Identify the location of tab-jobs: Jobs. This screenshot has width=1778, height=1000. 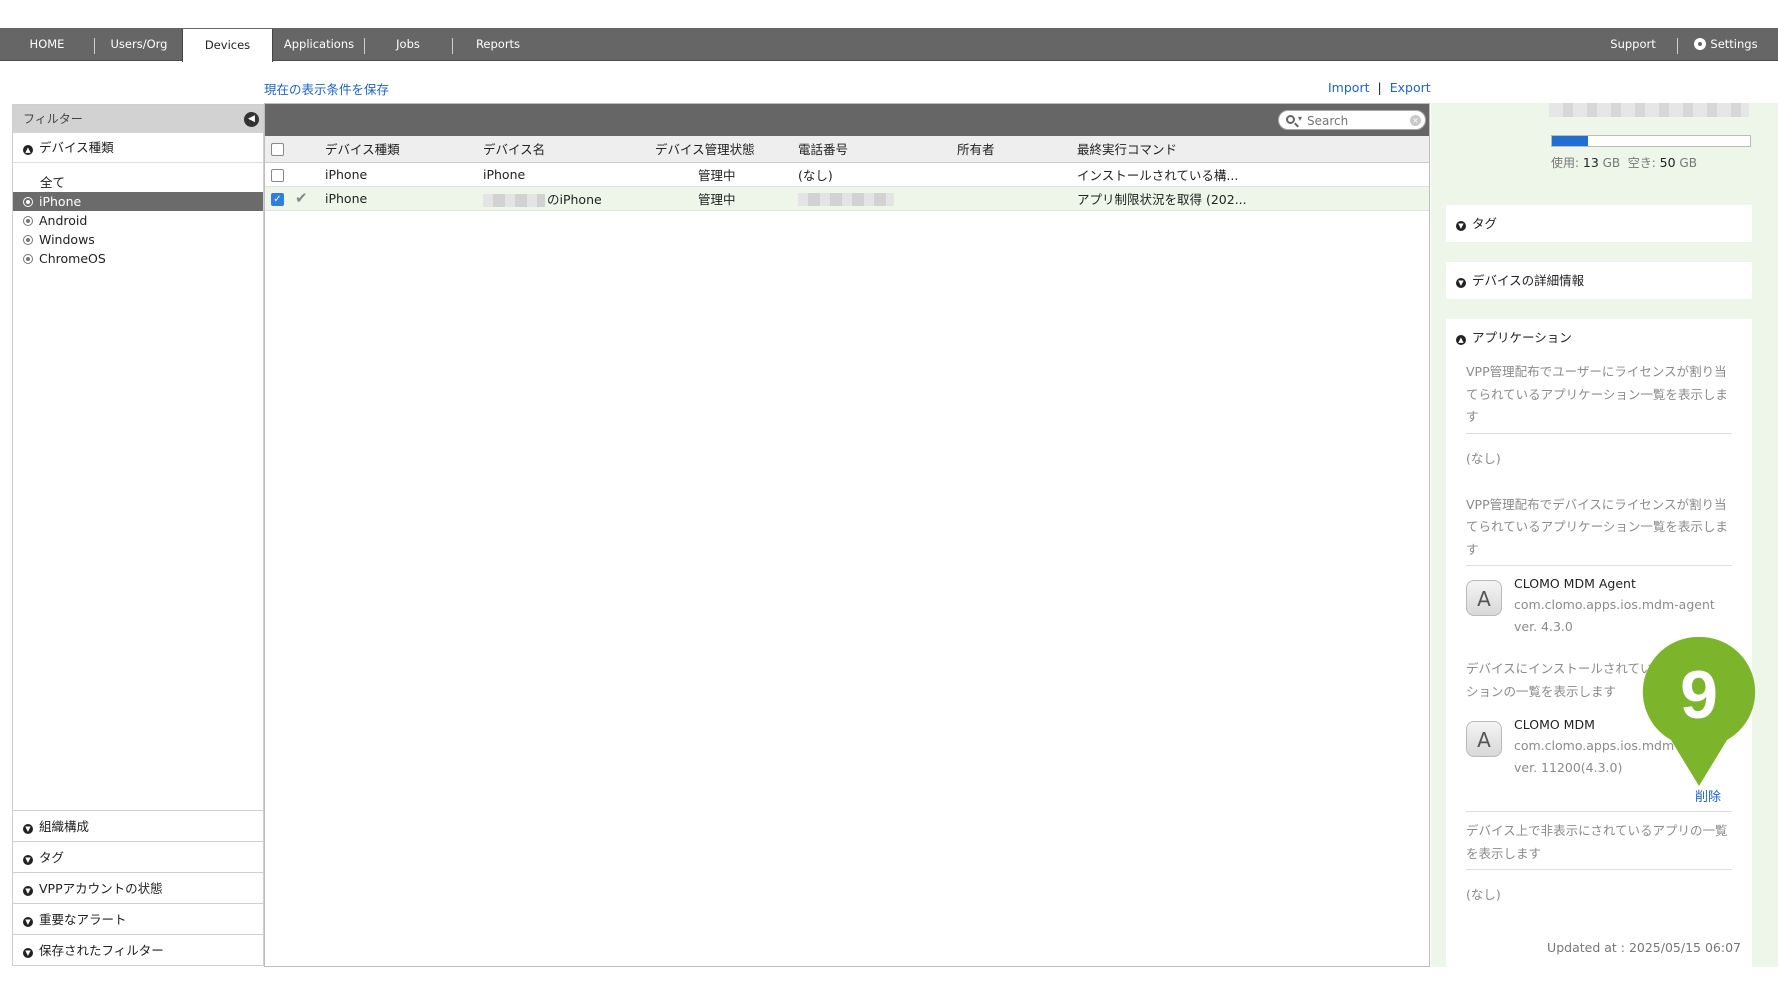
(408, 44).